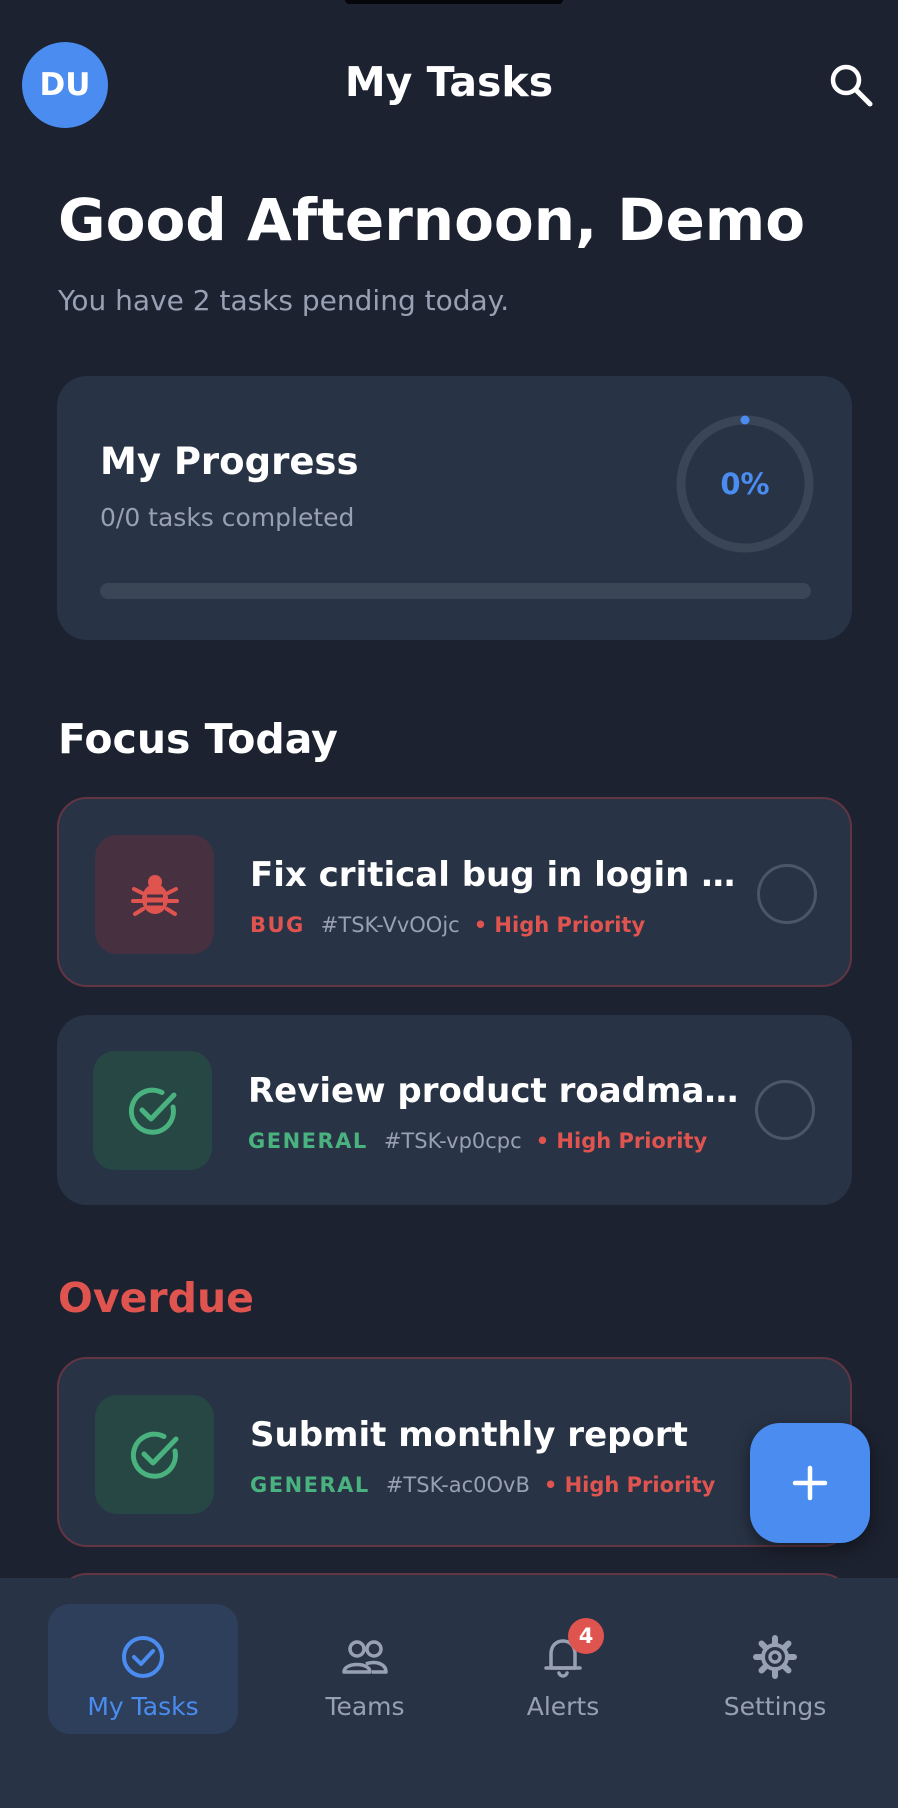  I want to click on page-title: My Tasks, so click(449, 82).